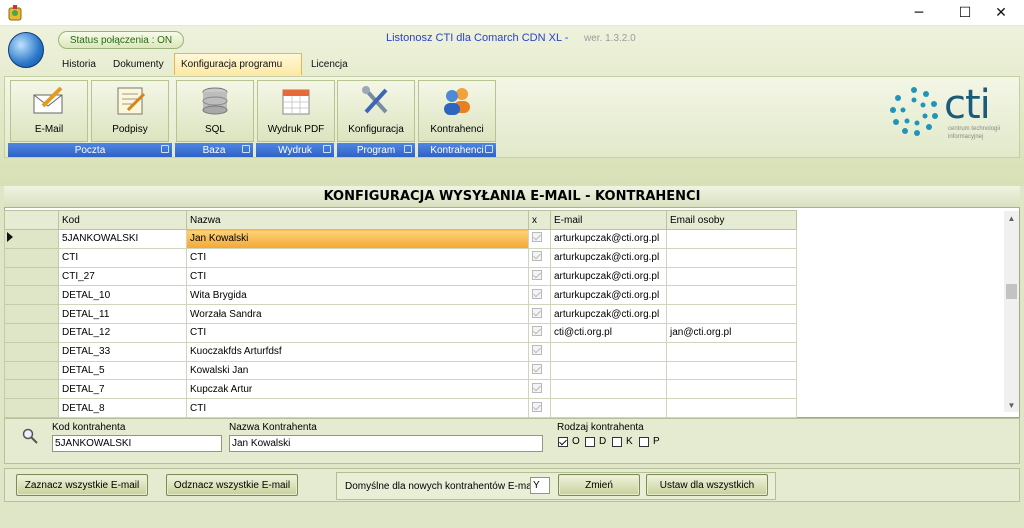 Image resolution: width=1024 pixels, height=528 pixels. I want to click on wydruk-pdf-button: Wydruk PDF, so click(296, 111).